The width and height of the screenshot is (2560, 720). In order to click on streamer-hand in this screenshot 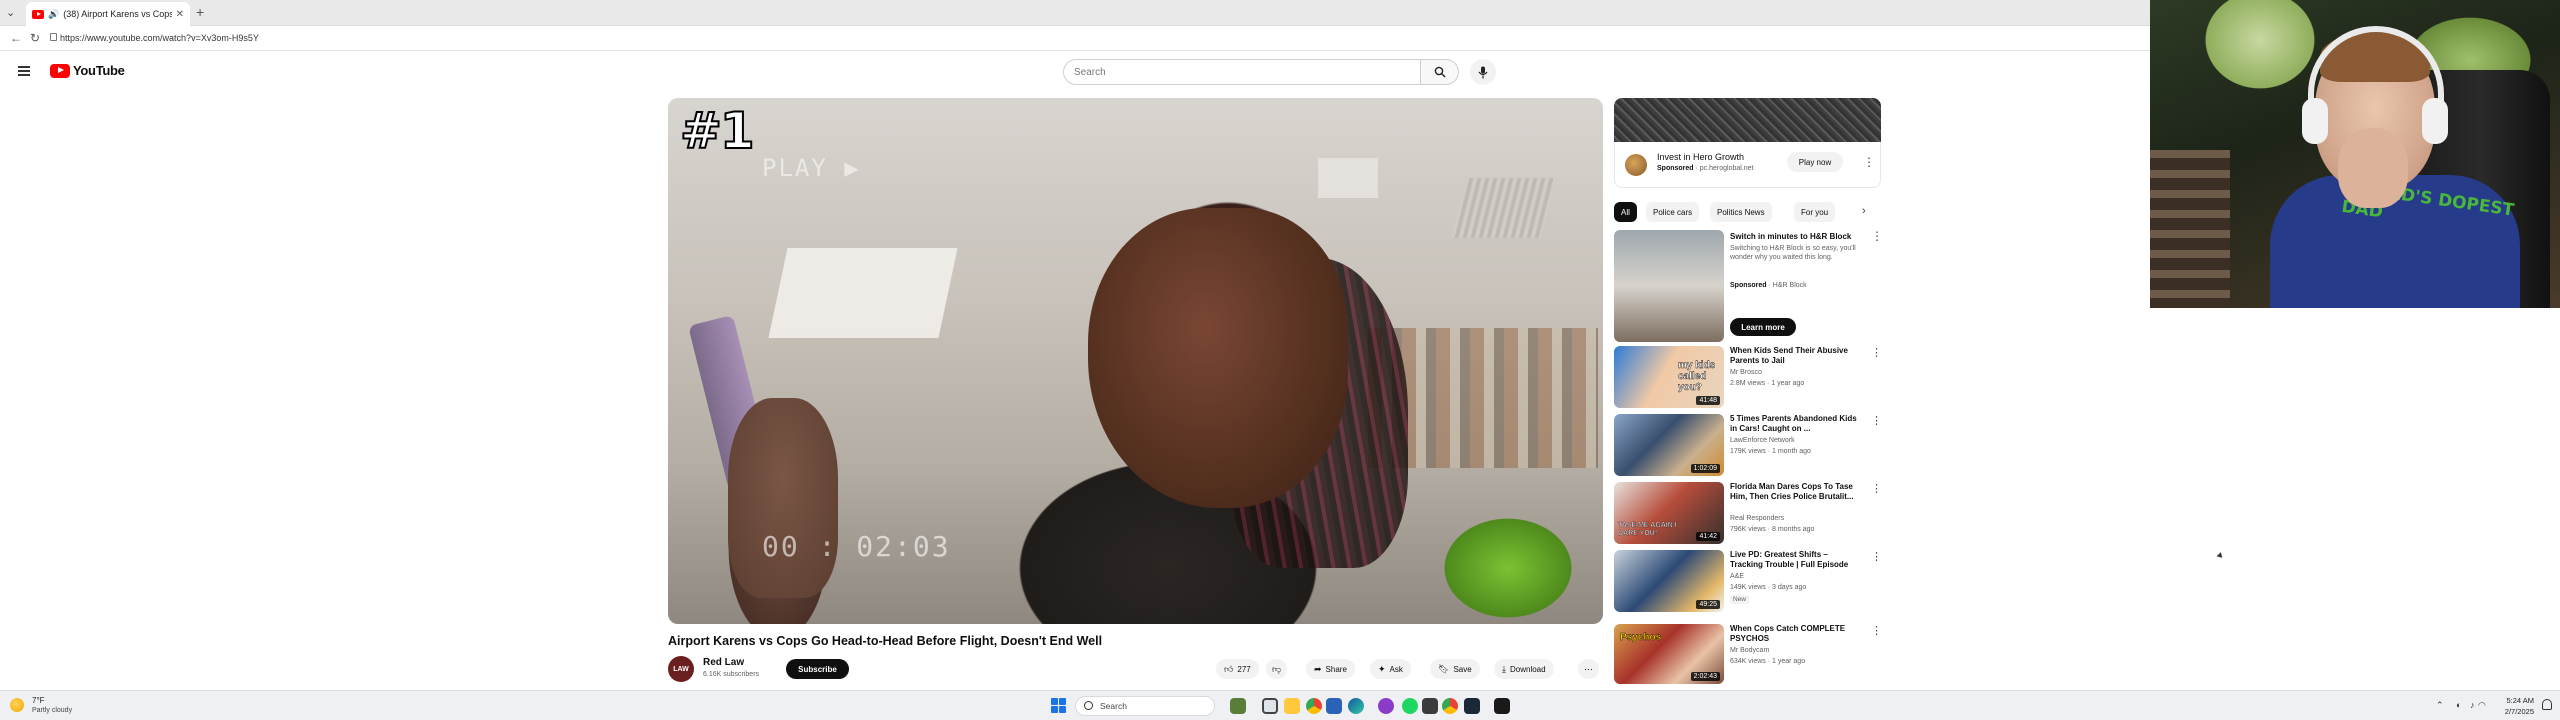, I will do `click(2373, 168)`.